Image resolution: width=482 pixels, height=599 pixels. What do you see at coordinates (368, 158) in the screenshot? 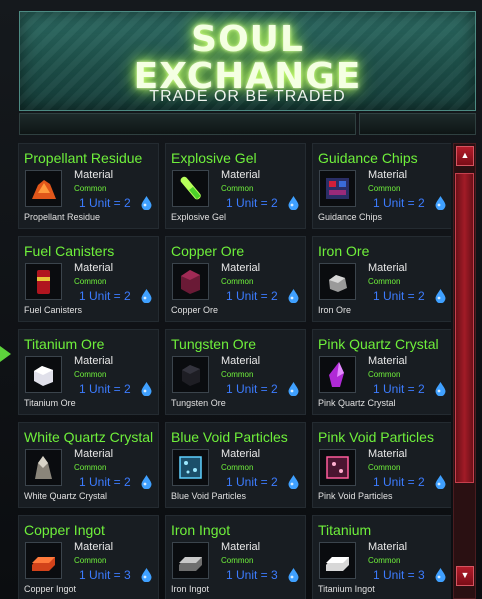
I see `item-name: Guidance Chips` at bounding box center [368, 158].